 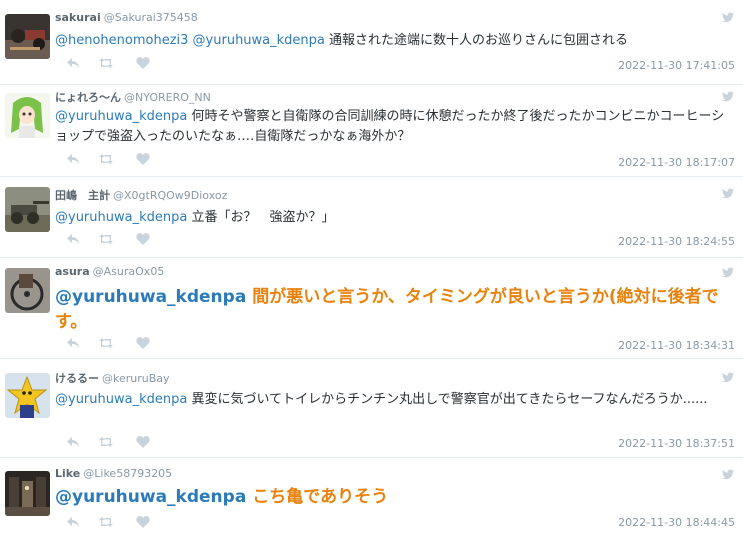 What do you see at coordinates (151, 17) in the screenshot?
I see `user-handle: @Sakurai375458` at bounding box center [151, 17].